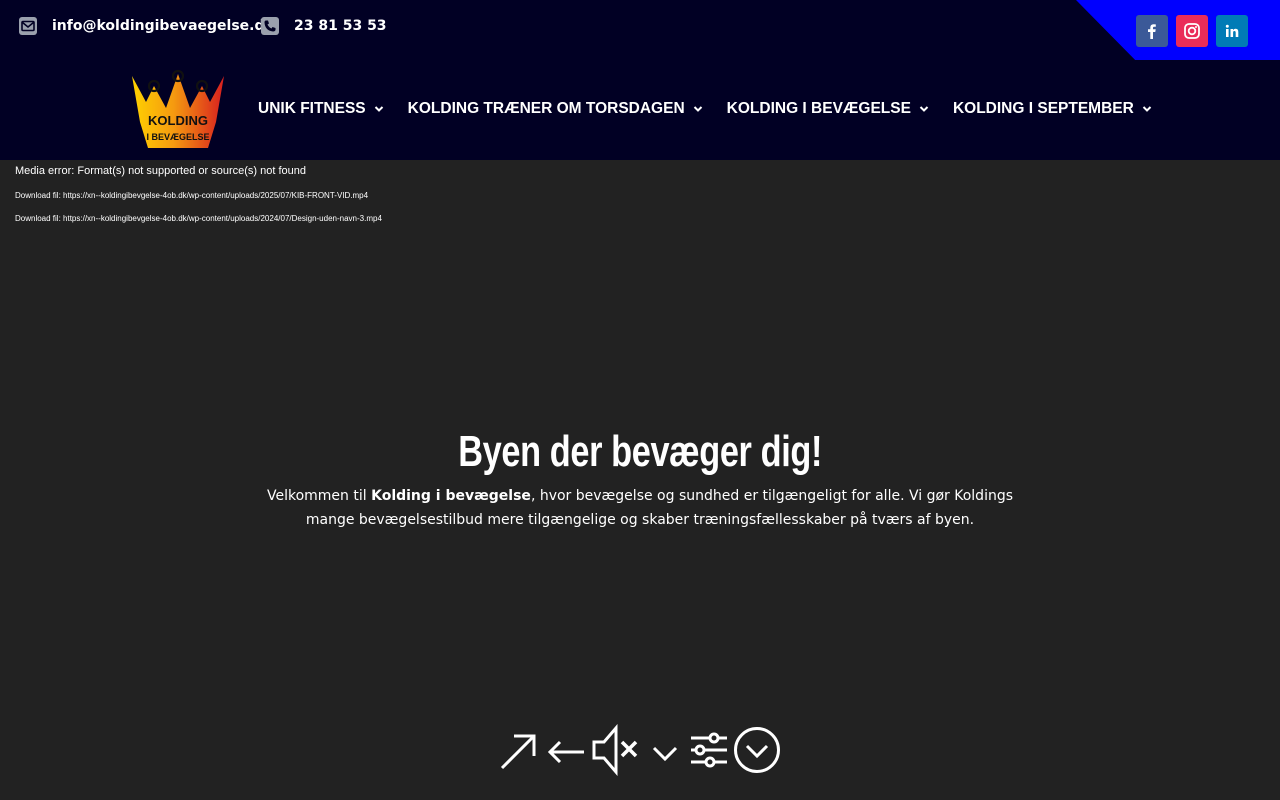  I want to click on hero-text-bold: Kolding i bevægelse, so click(451, 496).